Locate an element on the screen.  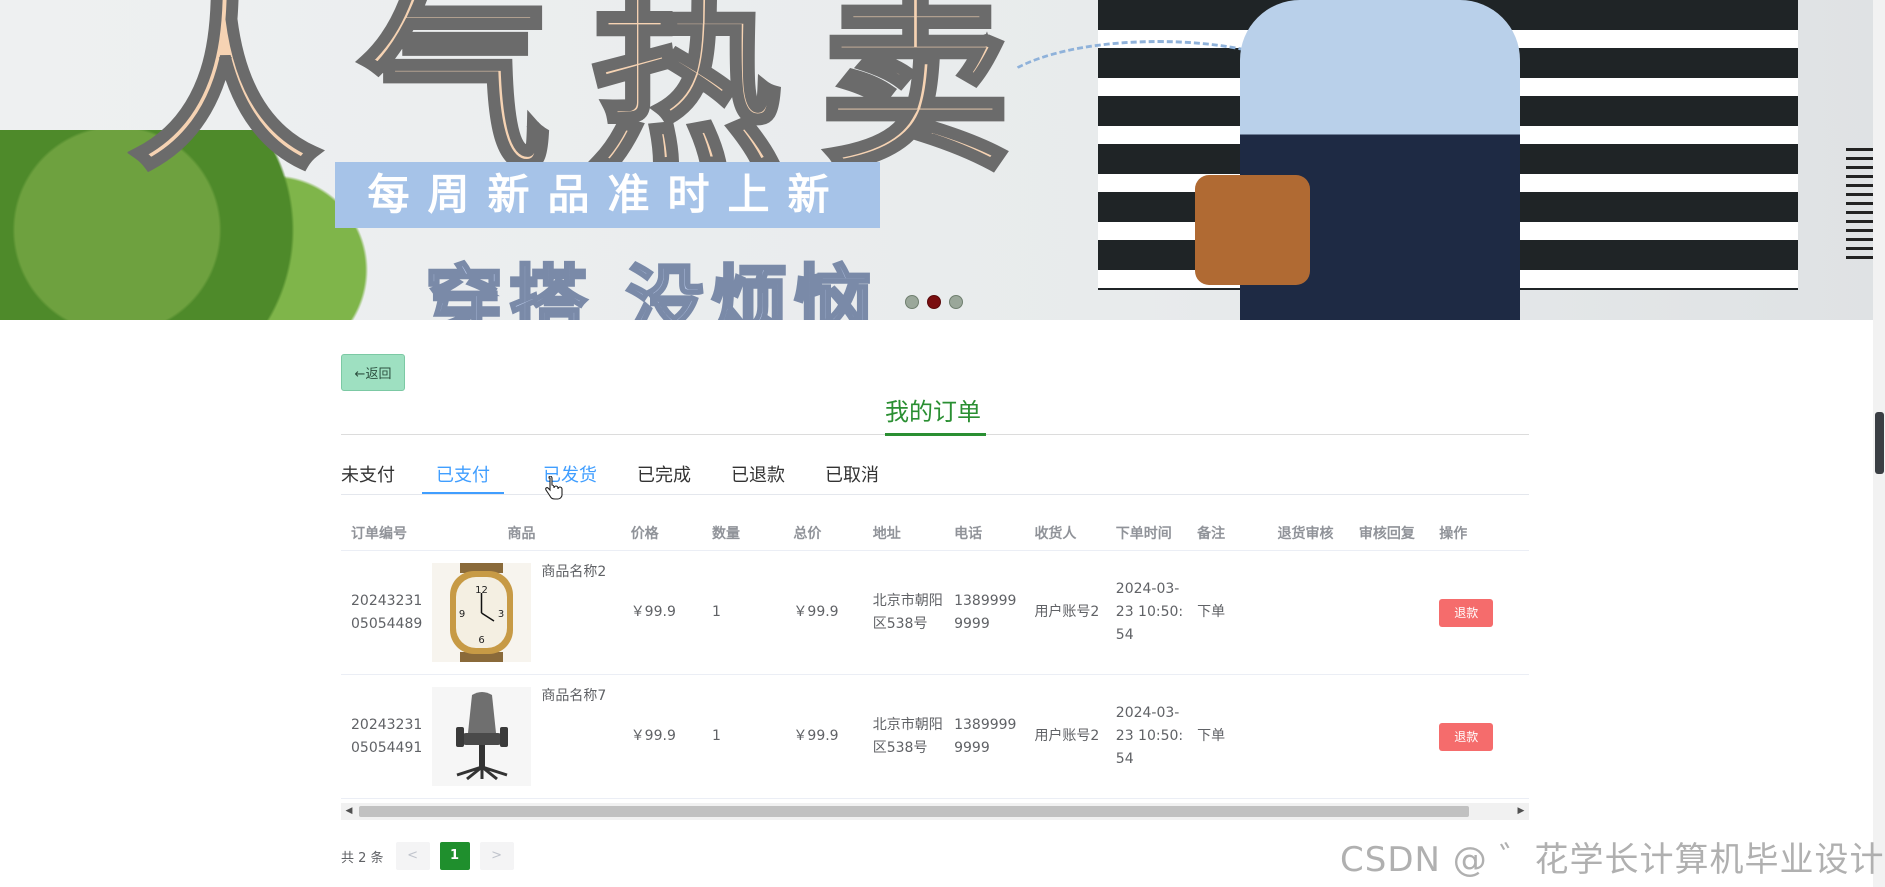
page-title: 我的订单 is located at coordinates (933, 412).